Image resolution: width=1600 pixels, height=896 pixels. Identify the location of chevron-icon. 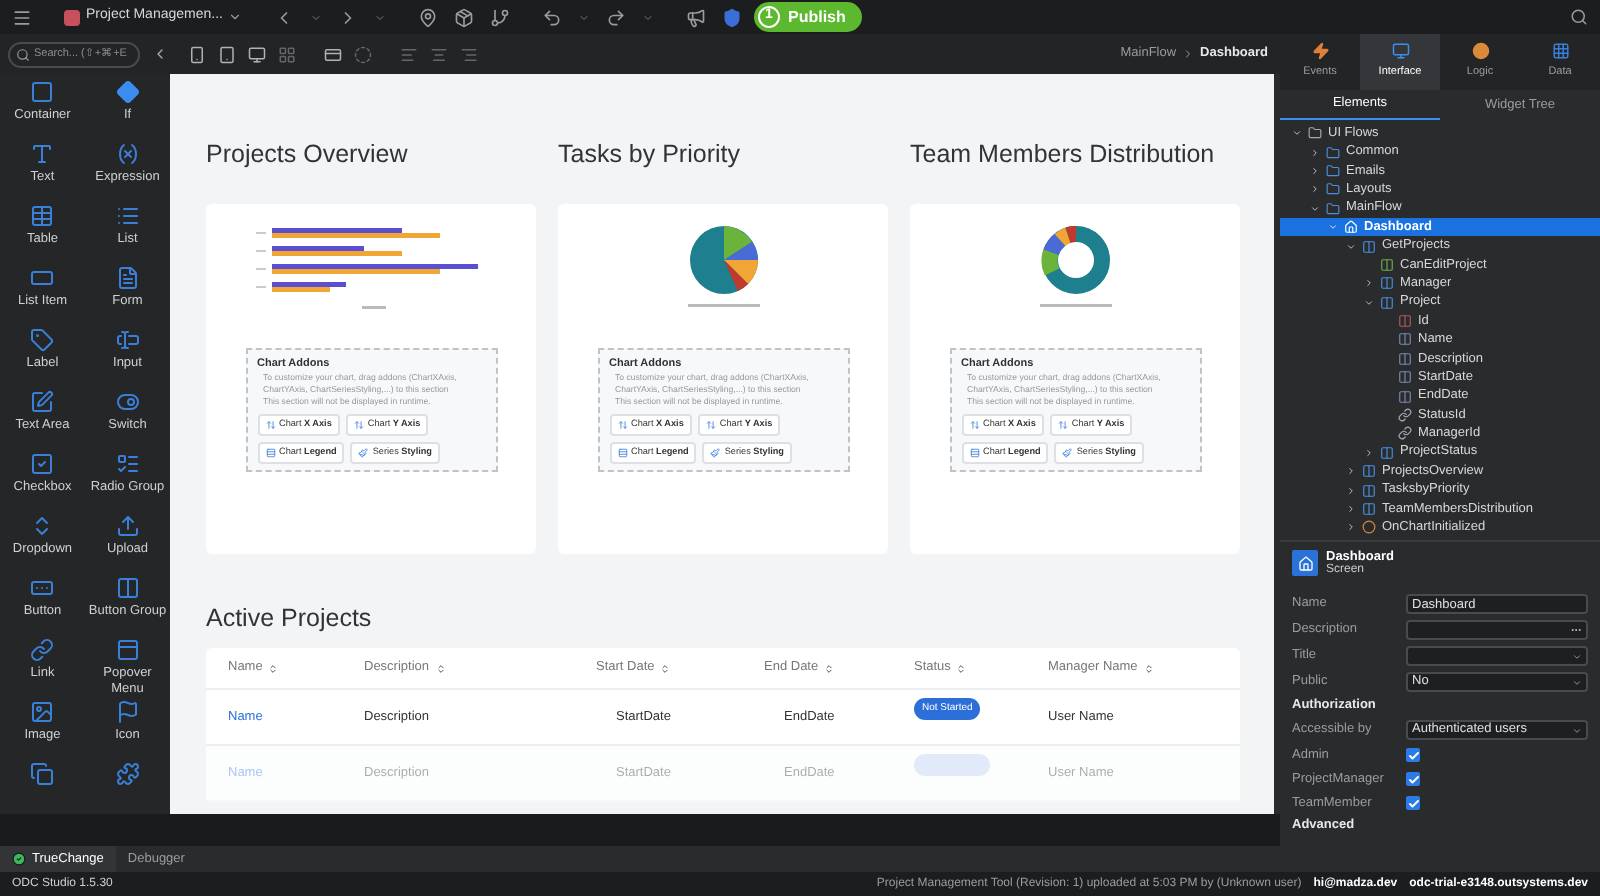
(1188, 54).